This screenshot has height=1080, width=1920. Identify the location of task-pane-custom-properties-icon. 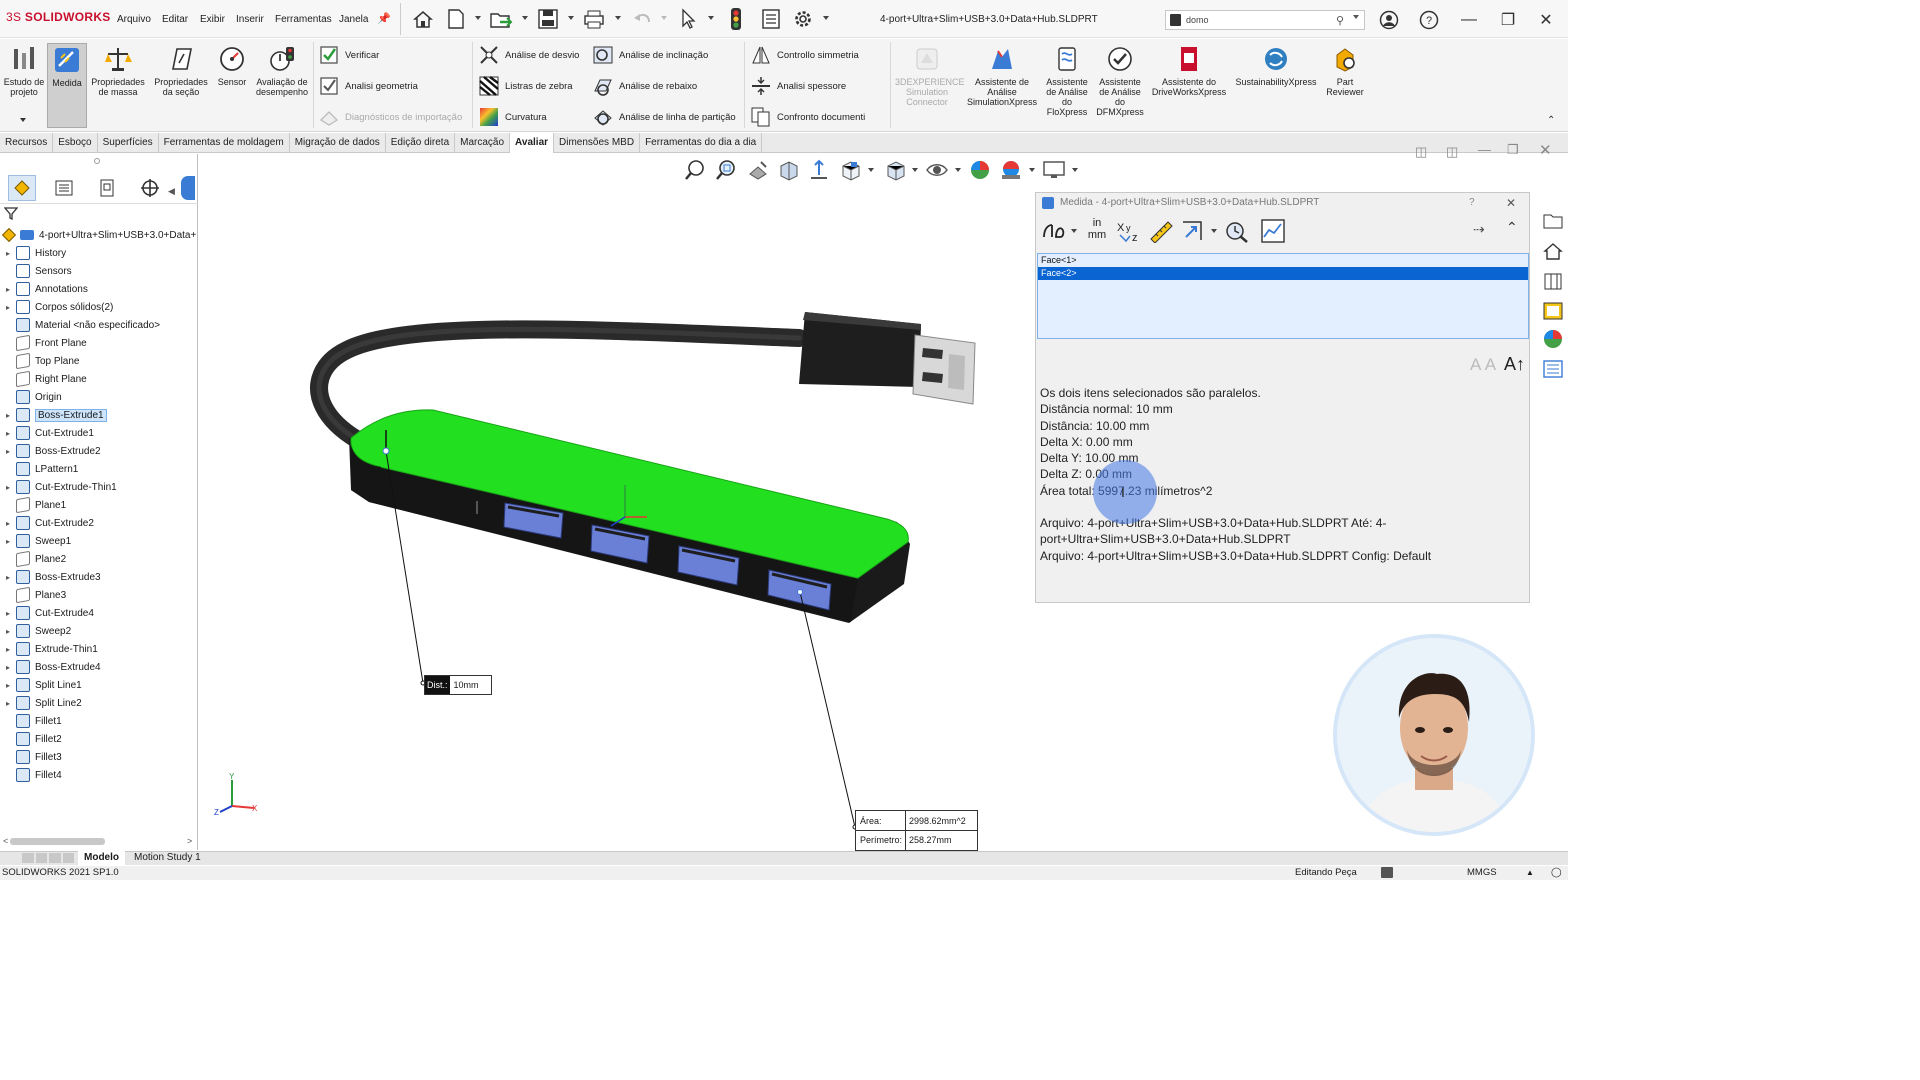
(1553, 369).